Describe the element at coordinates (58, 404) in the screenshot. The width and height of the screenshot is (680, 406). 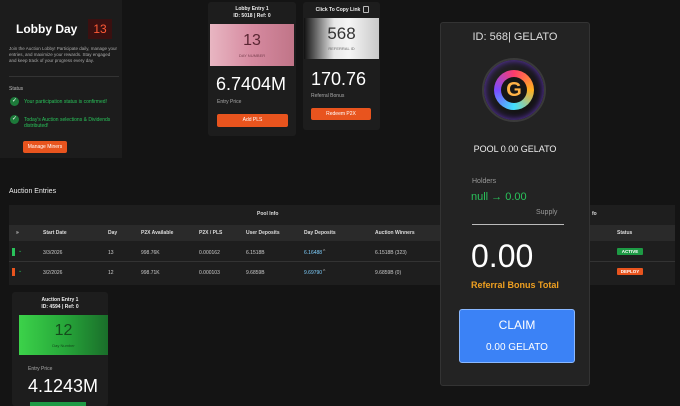
I see `button-partial` at that location.